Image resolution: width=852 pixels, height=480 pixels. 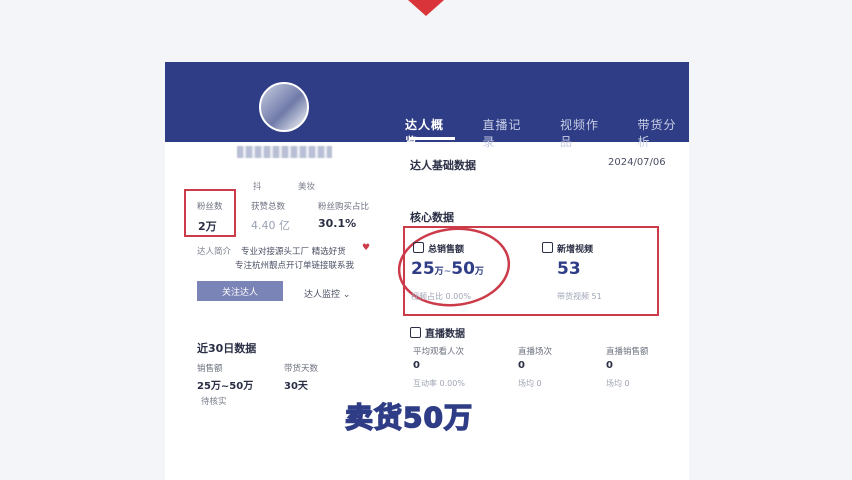 I want to click on category-tag: 美妆, so click(x=307, y=187).